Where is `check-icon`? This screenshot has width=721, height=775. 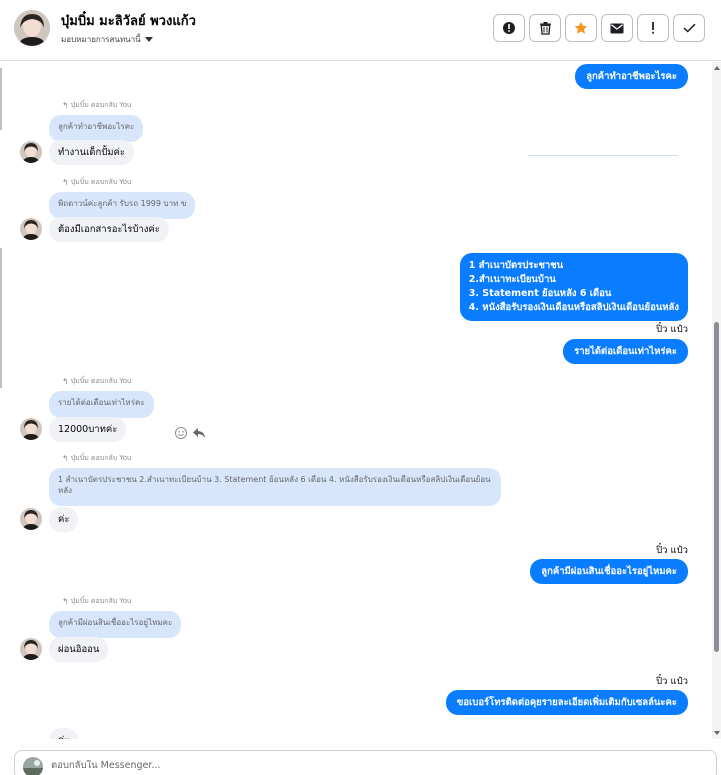
check-icon is located at coordinates (689, 28).